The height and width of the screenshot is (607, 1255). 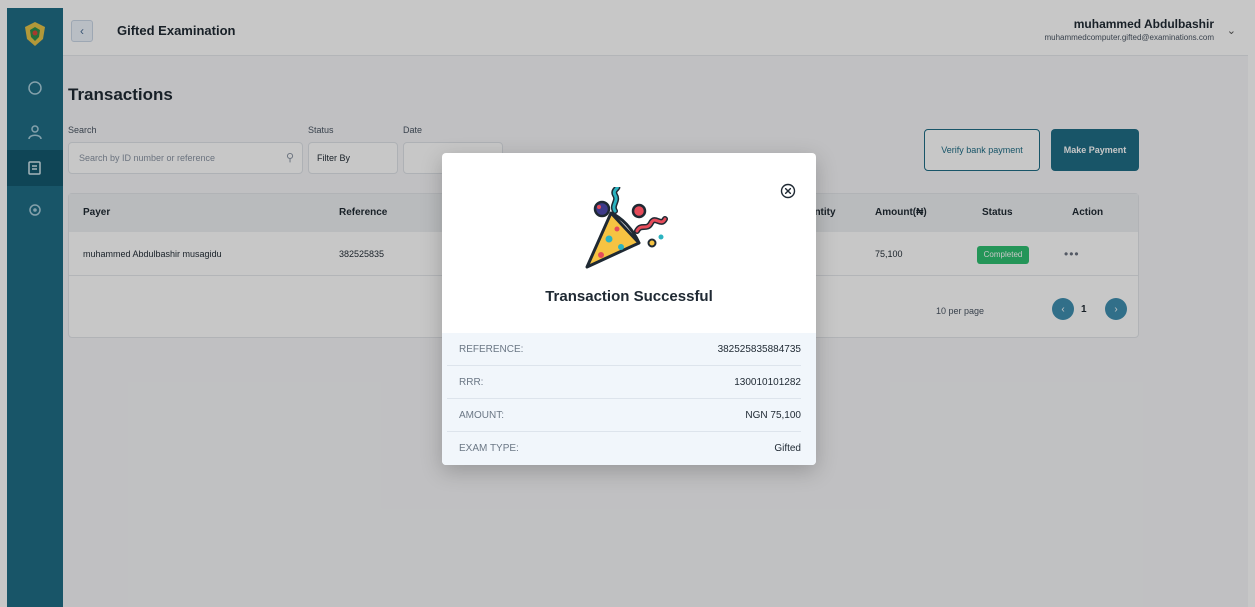 What do you see at coordinates (773, 415) in the screenshot?
I see `detail-value: NGN 75,100` at bounding box center [773, 415].